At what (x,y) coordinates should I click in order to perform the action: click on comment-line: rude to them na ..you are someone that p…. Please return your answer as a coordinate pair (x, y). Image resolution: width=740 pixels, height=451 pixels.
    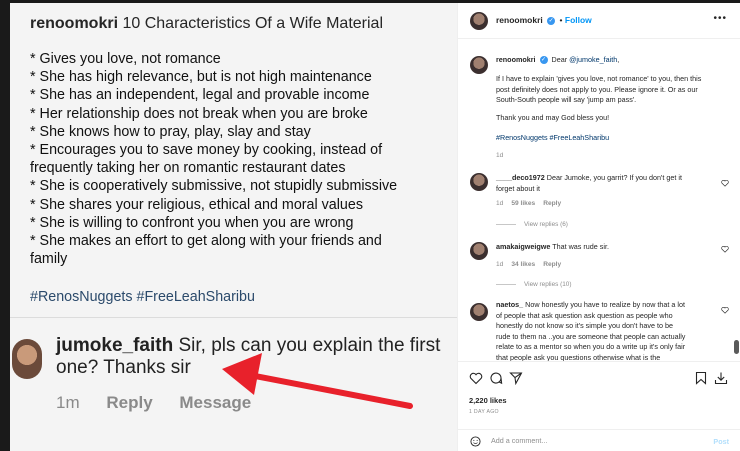
    Looking at the image, I should click on (591, 336).